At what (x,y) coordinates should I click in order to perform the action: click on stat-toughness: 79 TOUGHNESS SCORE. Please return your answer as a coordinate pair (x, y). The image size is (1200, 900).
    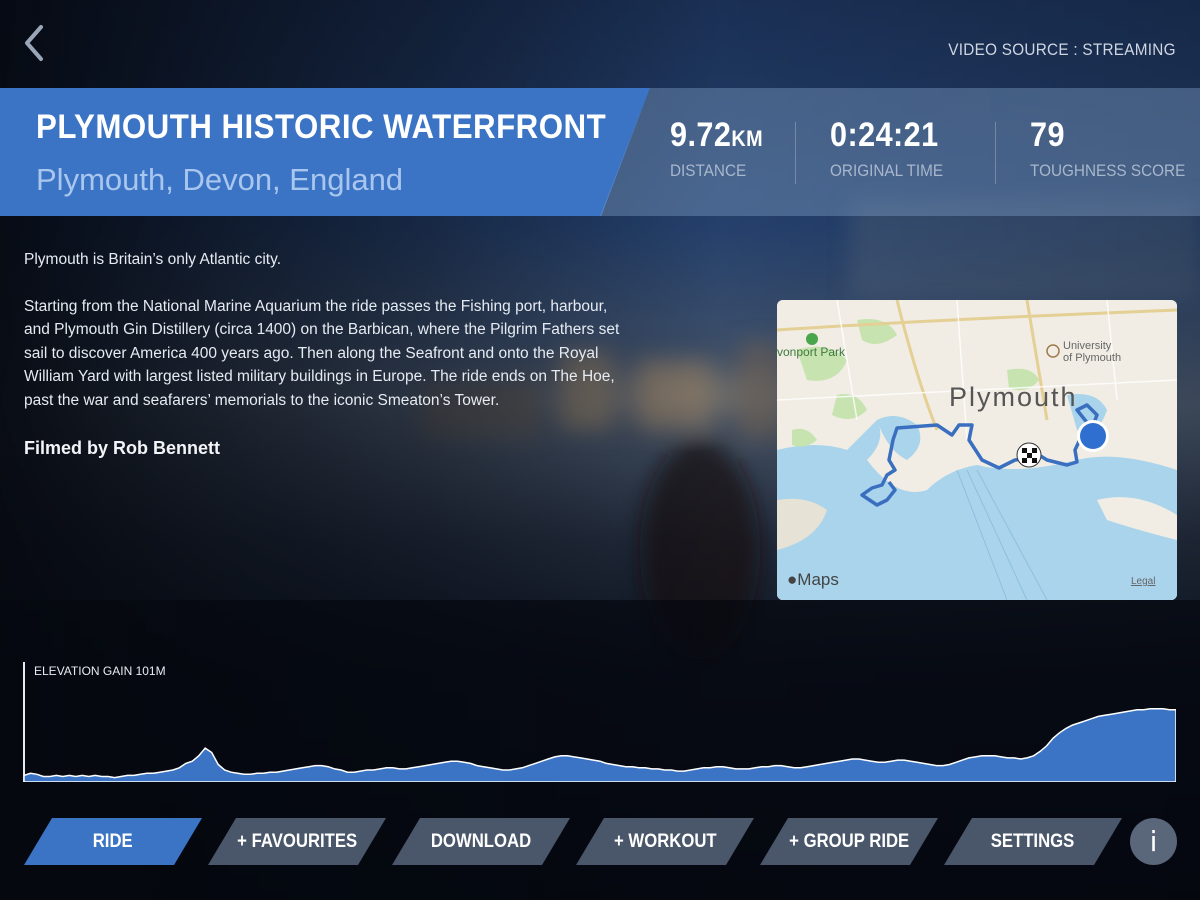
    Looking at the image, I should click on (1115, 148).